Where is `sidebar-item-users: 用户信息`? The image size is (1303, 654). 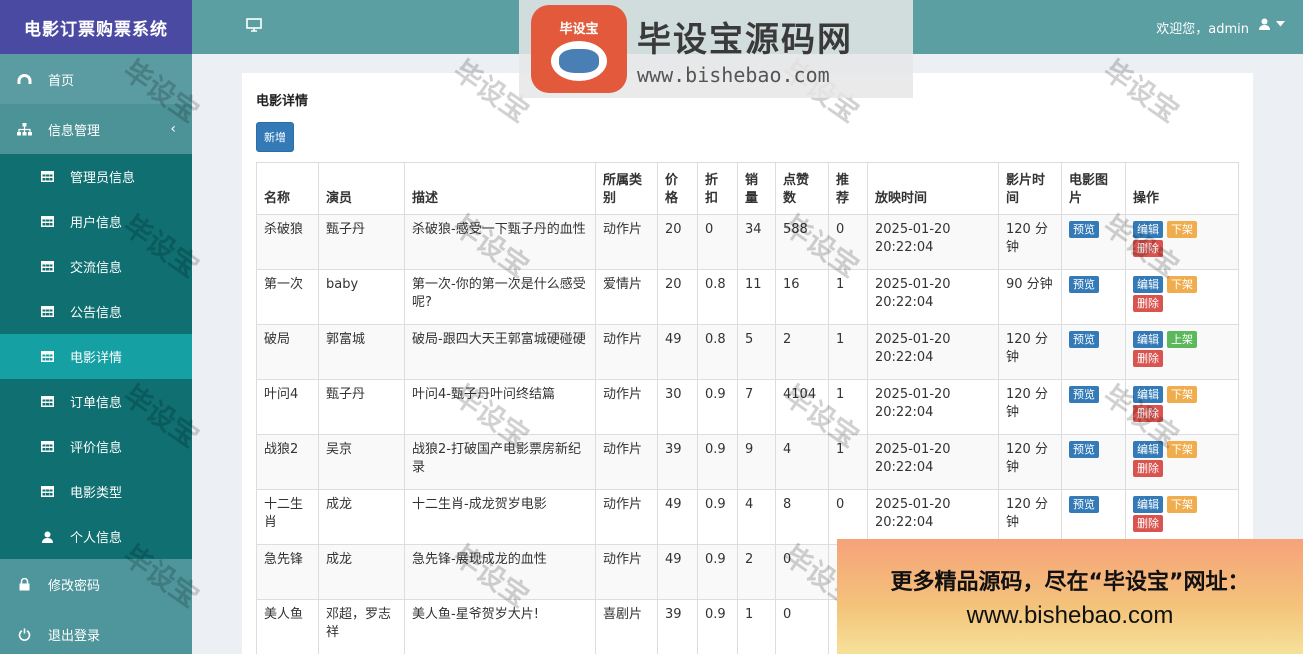 sidebar-item-users: 用户信息 is located at coordinates (96, 221).